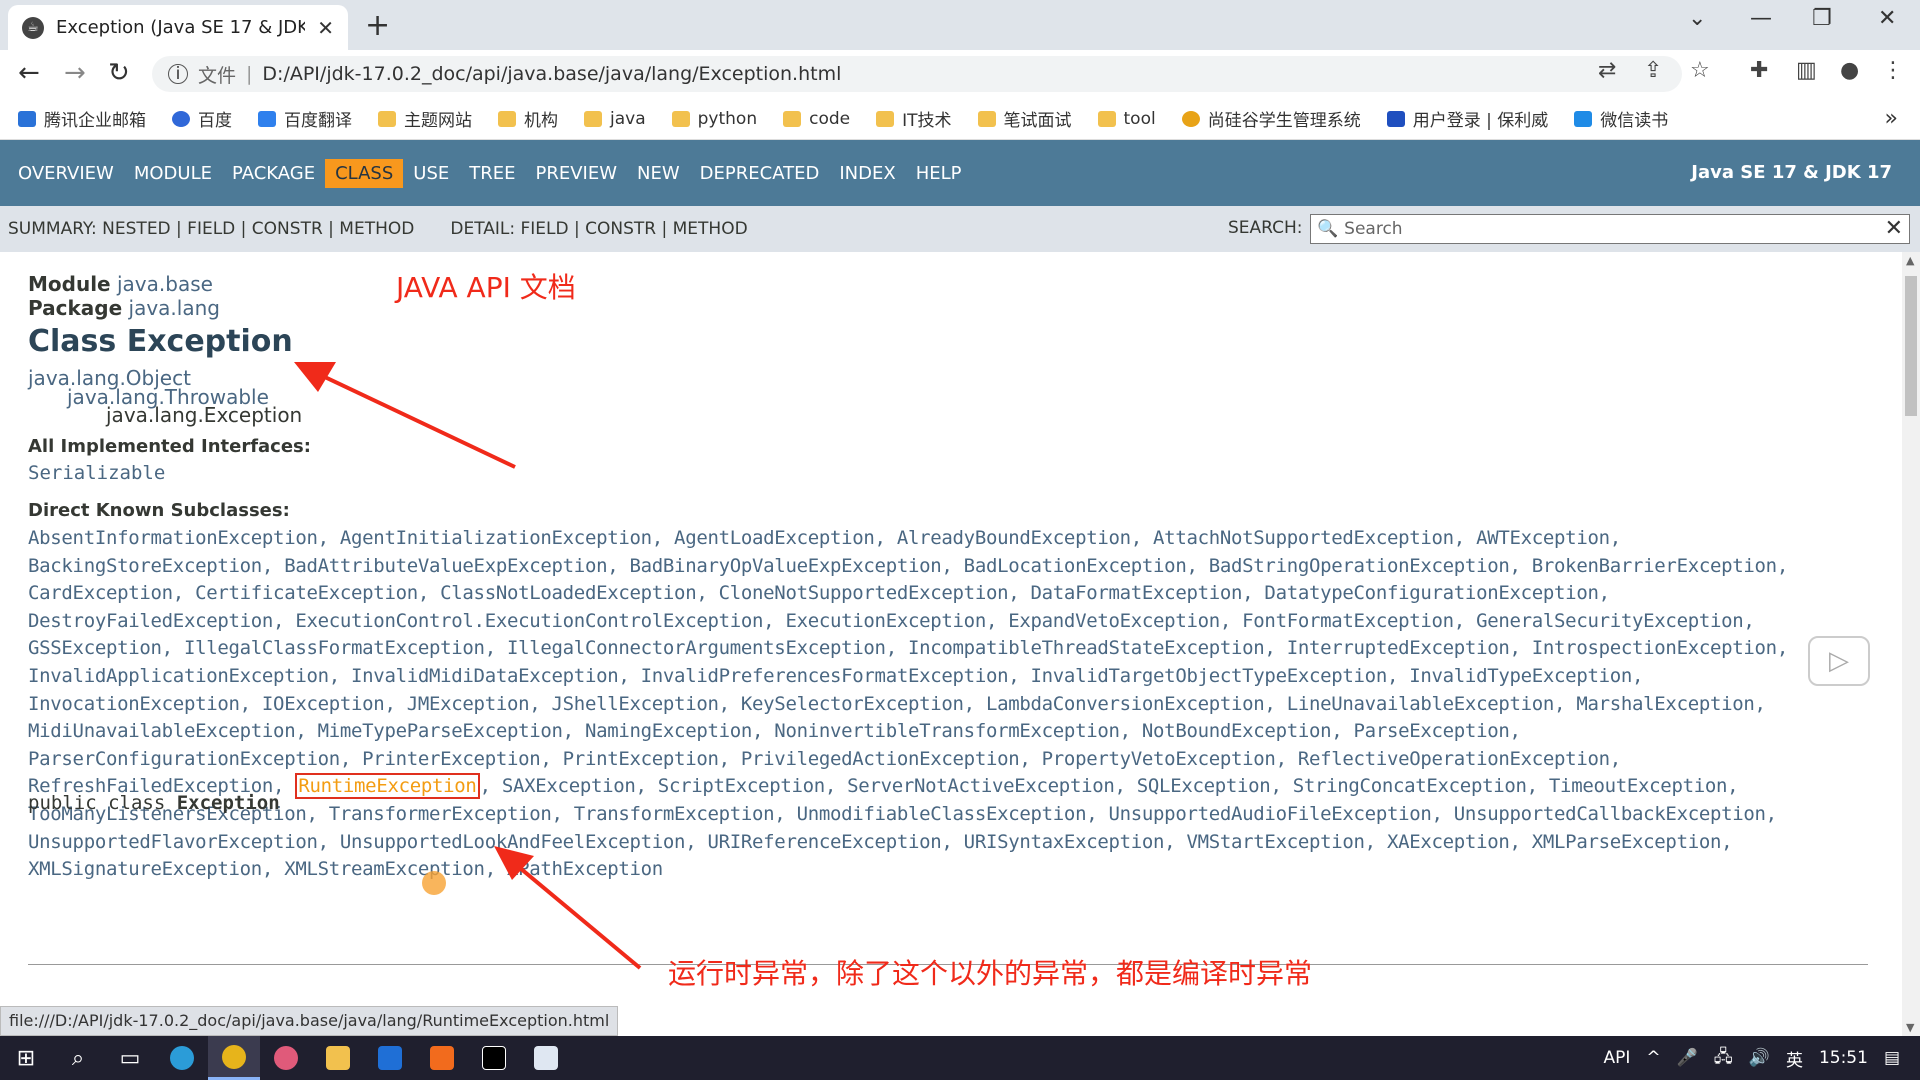 The width and height of the screenshot is (1920, 1080). What do you see at coordinates (130, 1058) in the screenshot?
I see `task-view-icon: ▭` at bounding box center [130, 1058].